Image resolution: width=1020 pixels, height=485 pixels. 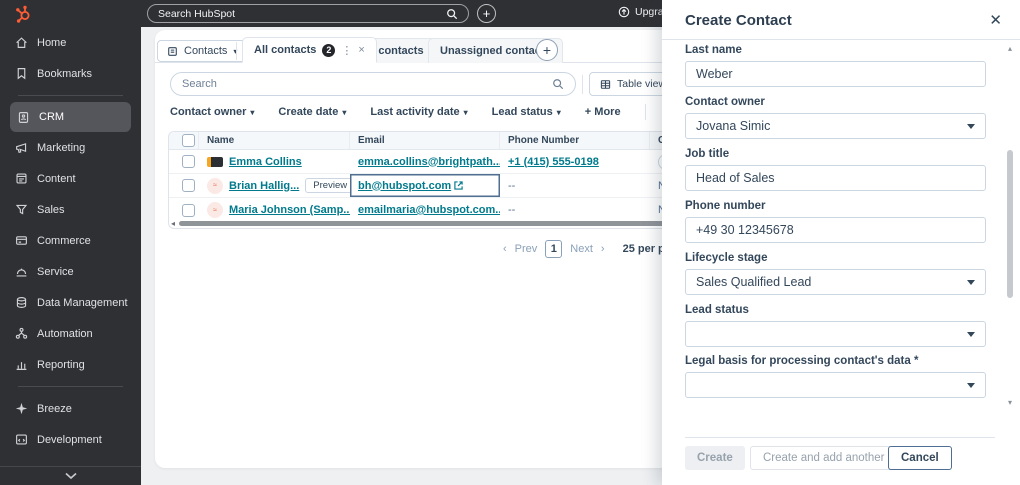 What do you see at coordinates (215, 161) in the screenshot?
I see `avatar` at bounding box center [215, 161].